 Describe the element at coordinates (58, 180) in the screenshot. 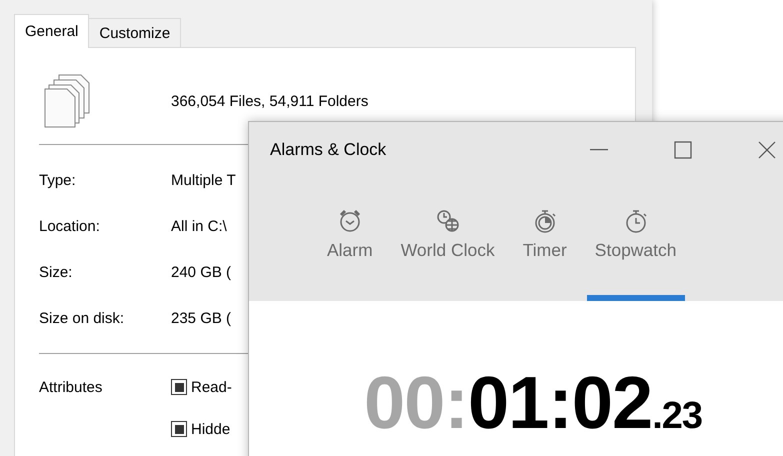

I see `field-label: Type:` at that location.